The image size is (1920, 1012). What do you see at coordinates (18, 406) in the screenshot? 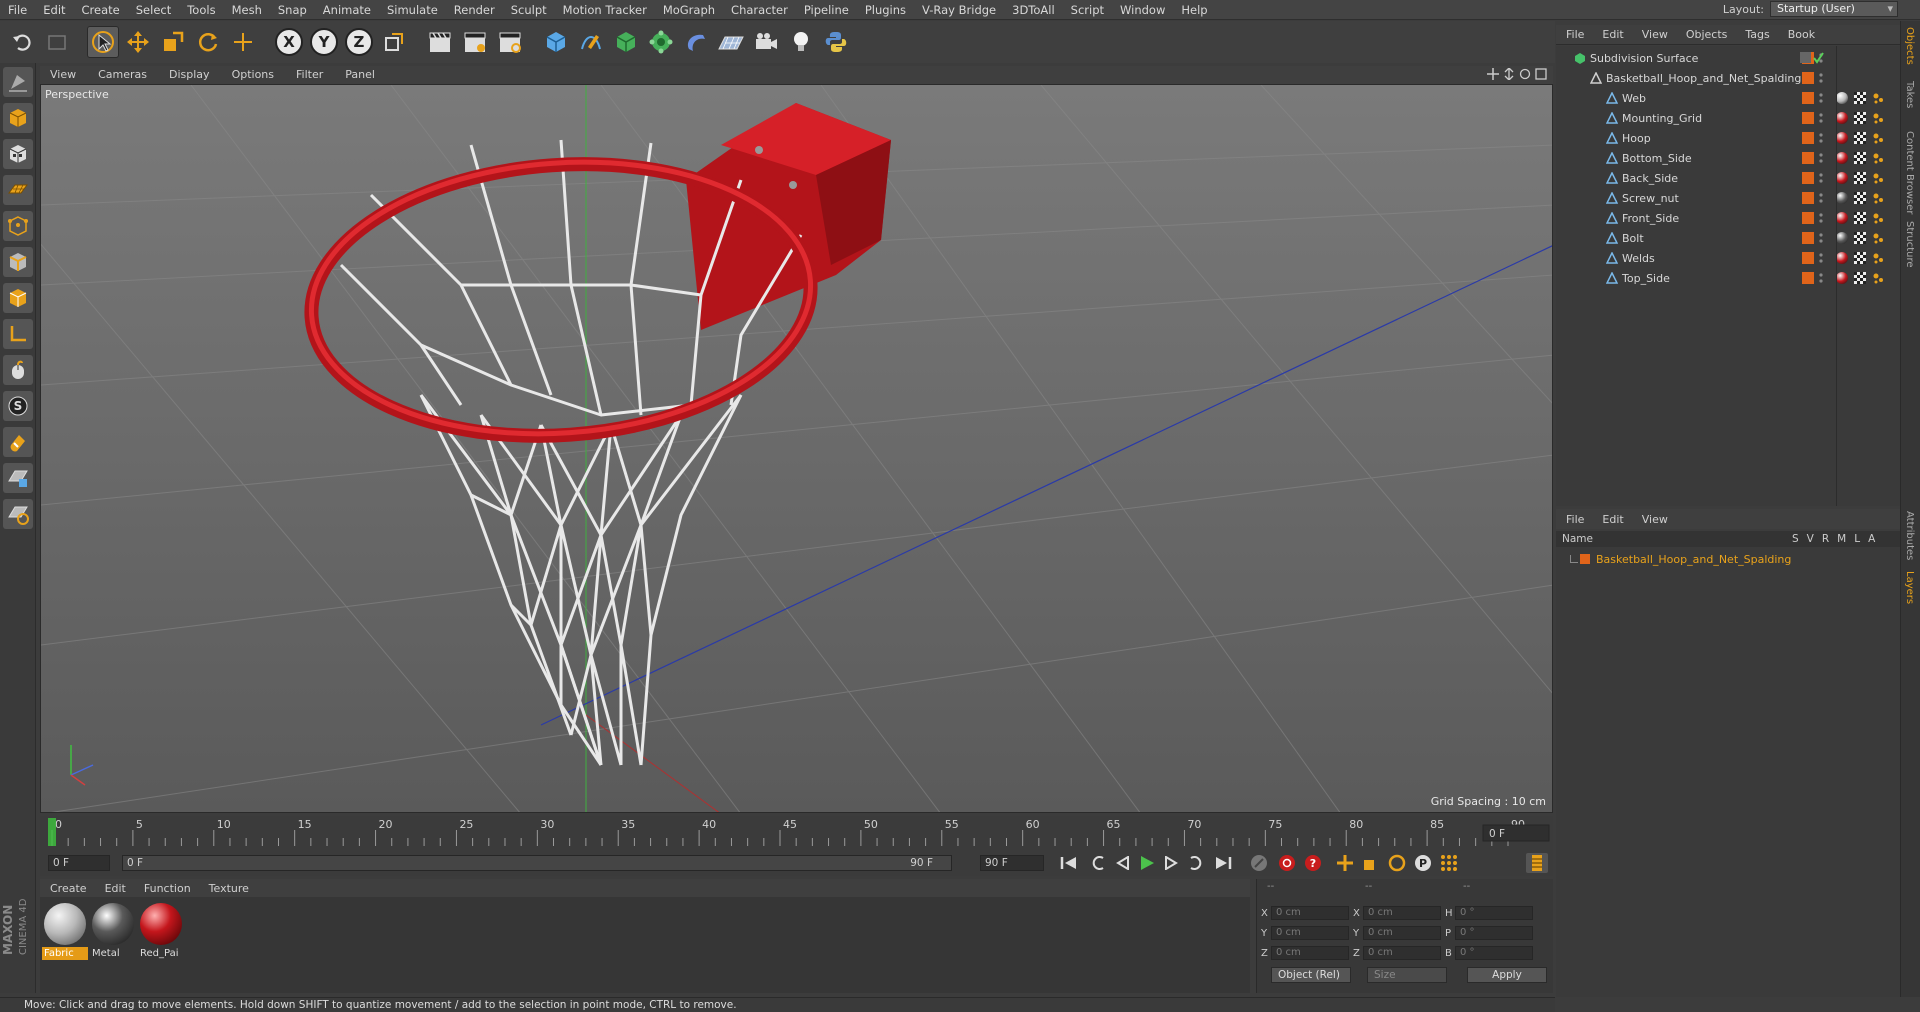
I see `snapping-button: S` at bounding box center [18, 406].